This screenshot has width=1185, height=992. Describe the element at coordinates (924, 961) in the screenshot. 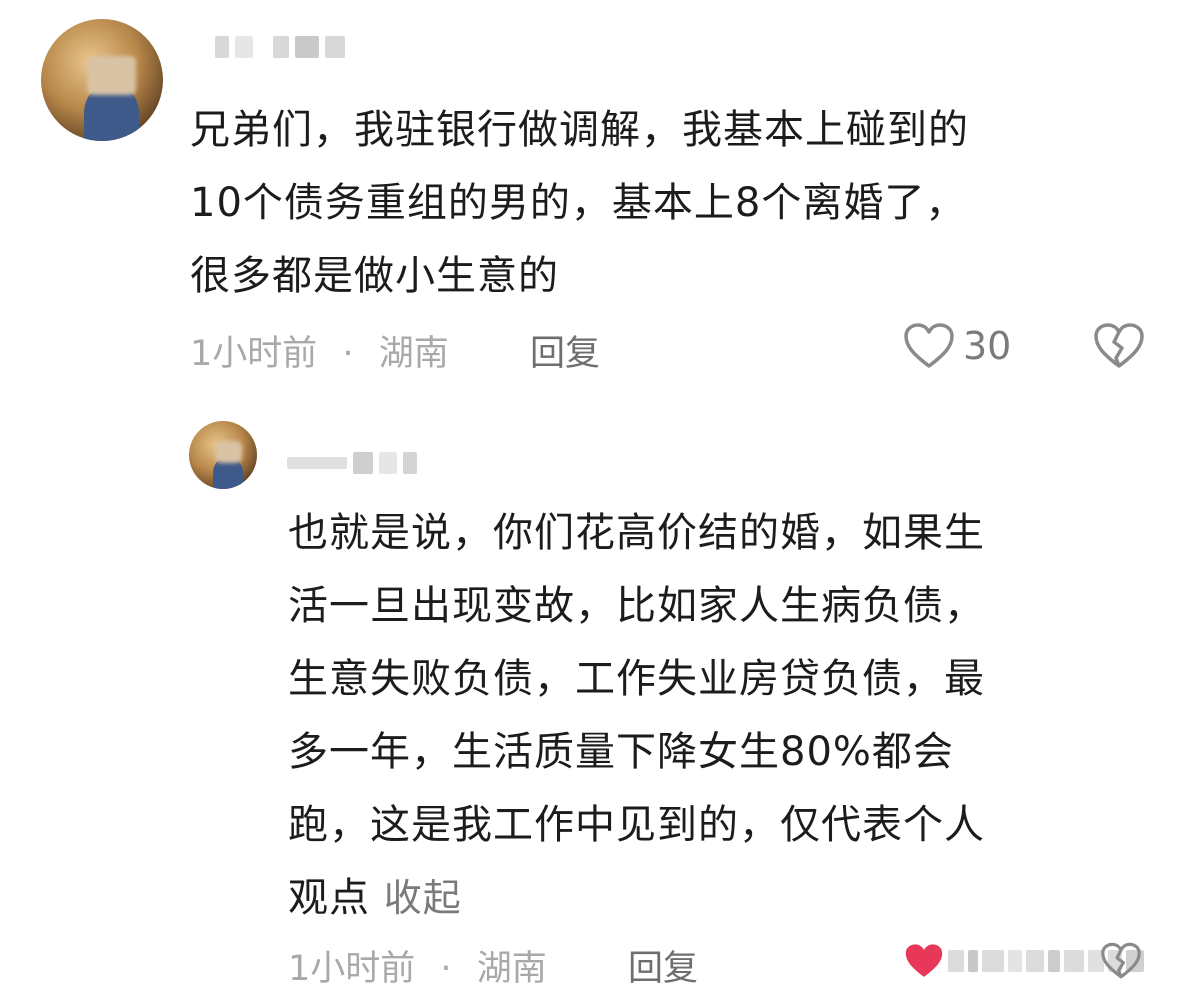

I see `heart-filled-icon` at that location.